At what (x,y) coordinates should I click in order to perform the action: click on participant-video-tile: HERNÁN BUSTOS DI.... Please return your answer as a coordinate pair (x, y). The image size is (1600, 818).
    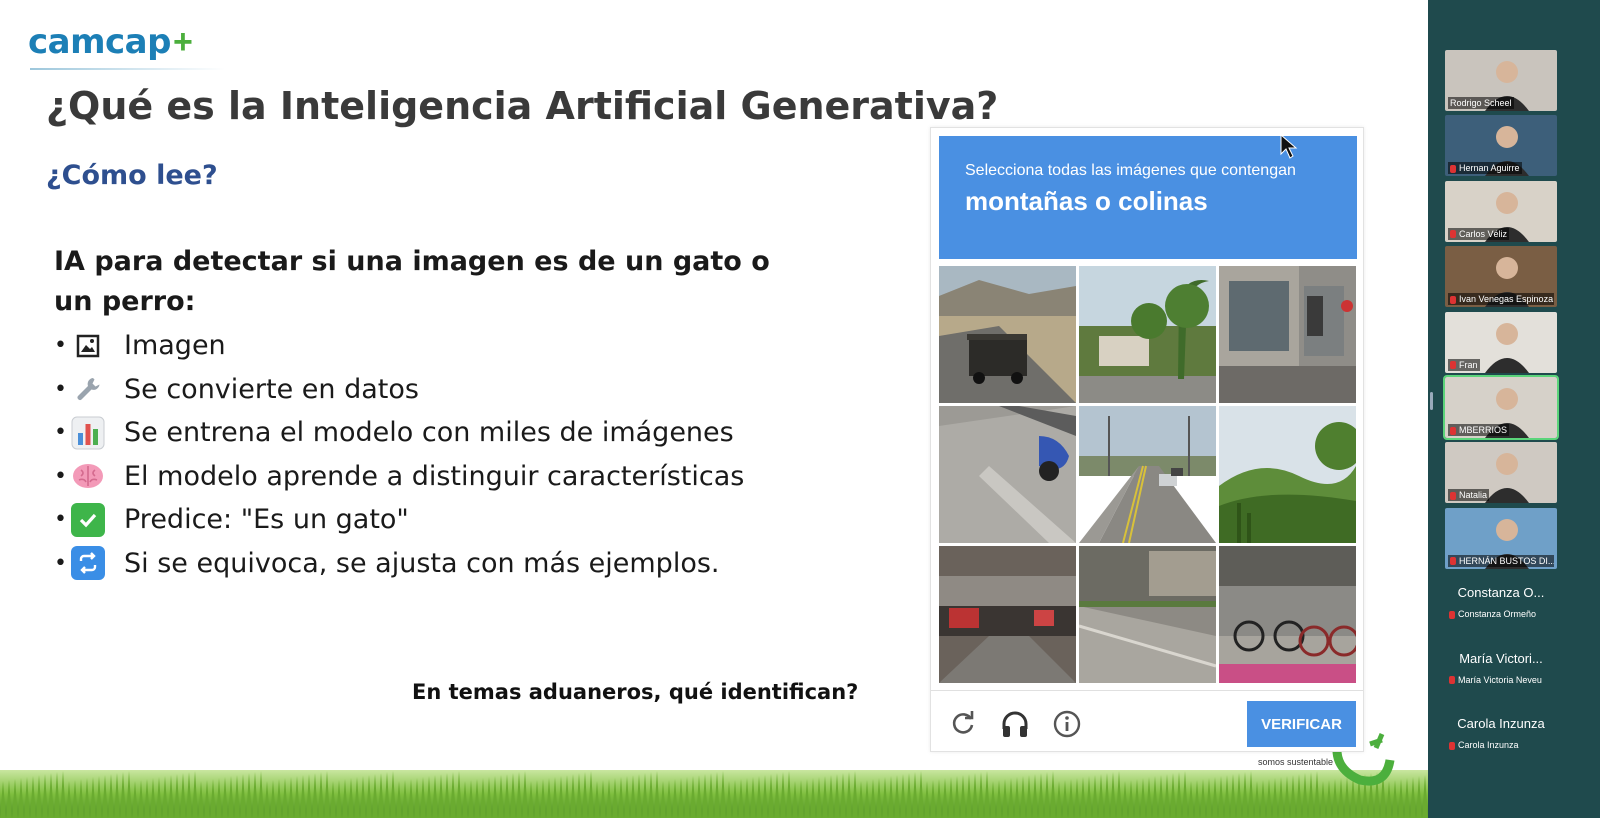
    Looking at the image, I should click on (1501, 538).